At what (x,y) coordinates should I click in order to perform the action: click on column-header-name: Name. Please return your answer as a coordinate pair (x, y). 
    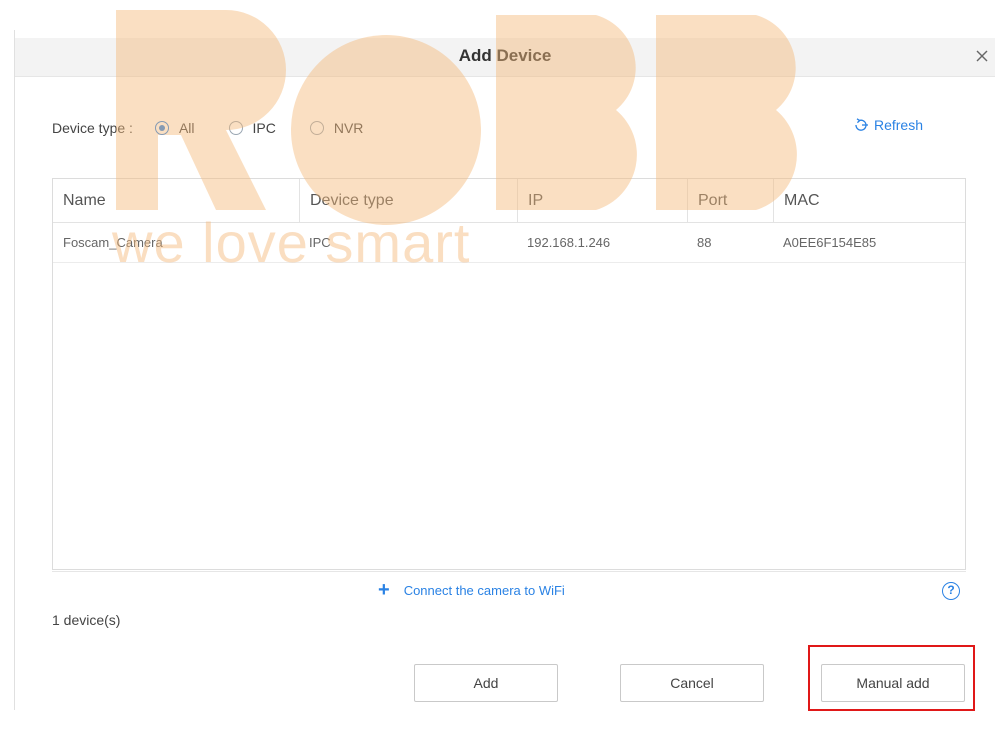
    Looking at the image, I should click on (176, 201).